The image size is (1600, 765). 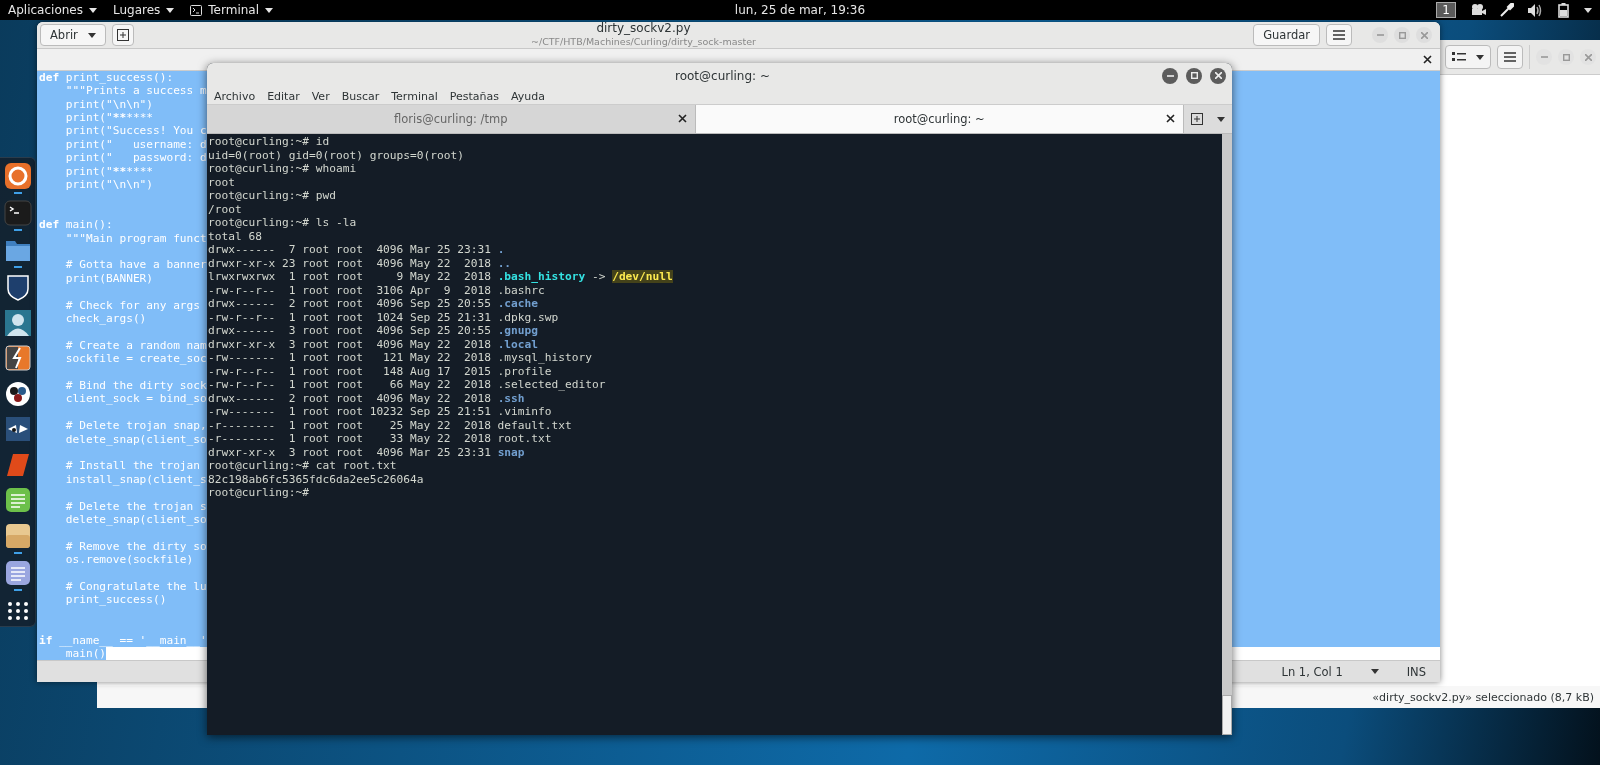 I want to click on code-line: # Congratulate the lu, so click(x=135, y=587).